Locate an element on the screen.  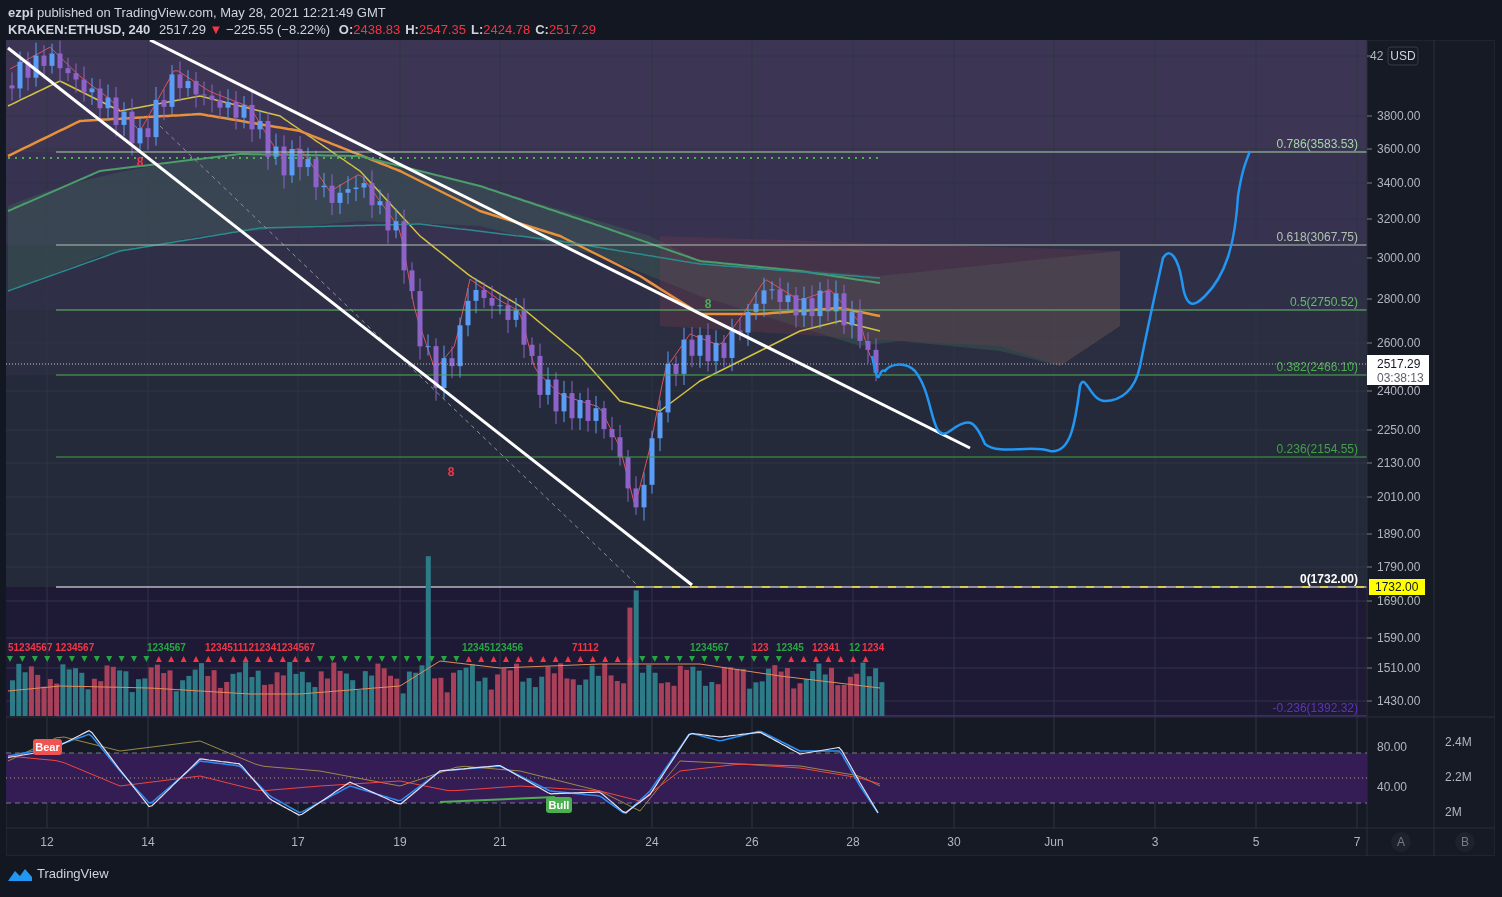
time-tick: 7 is located at coordinates (1357, 842).